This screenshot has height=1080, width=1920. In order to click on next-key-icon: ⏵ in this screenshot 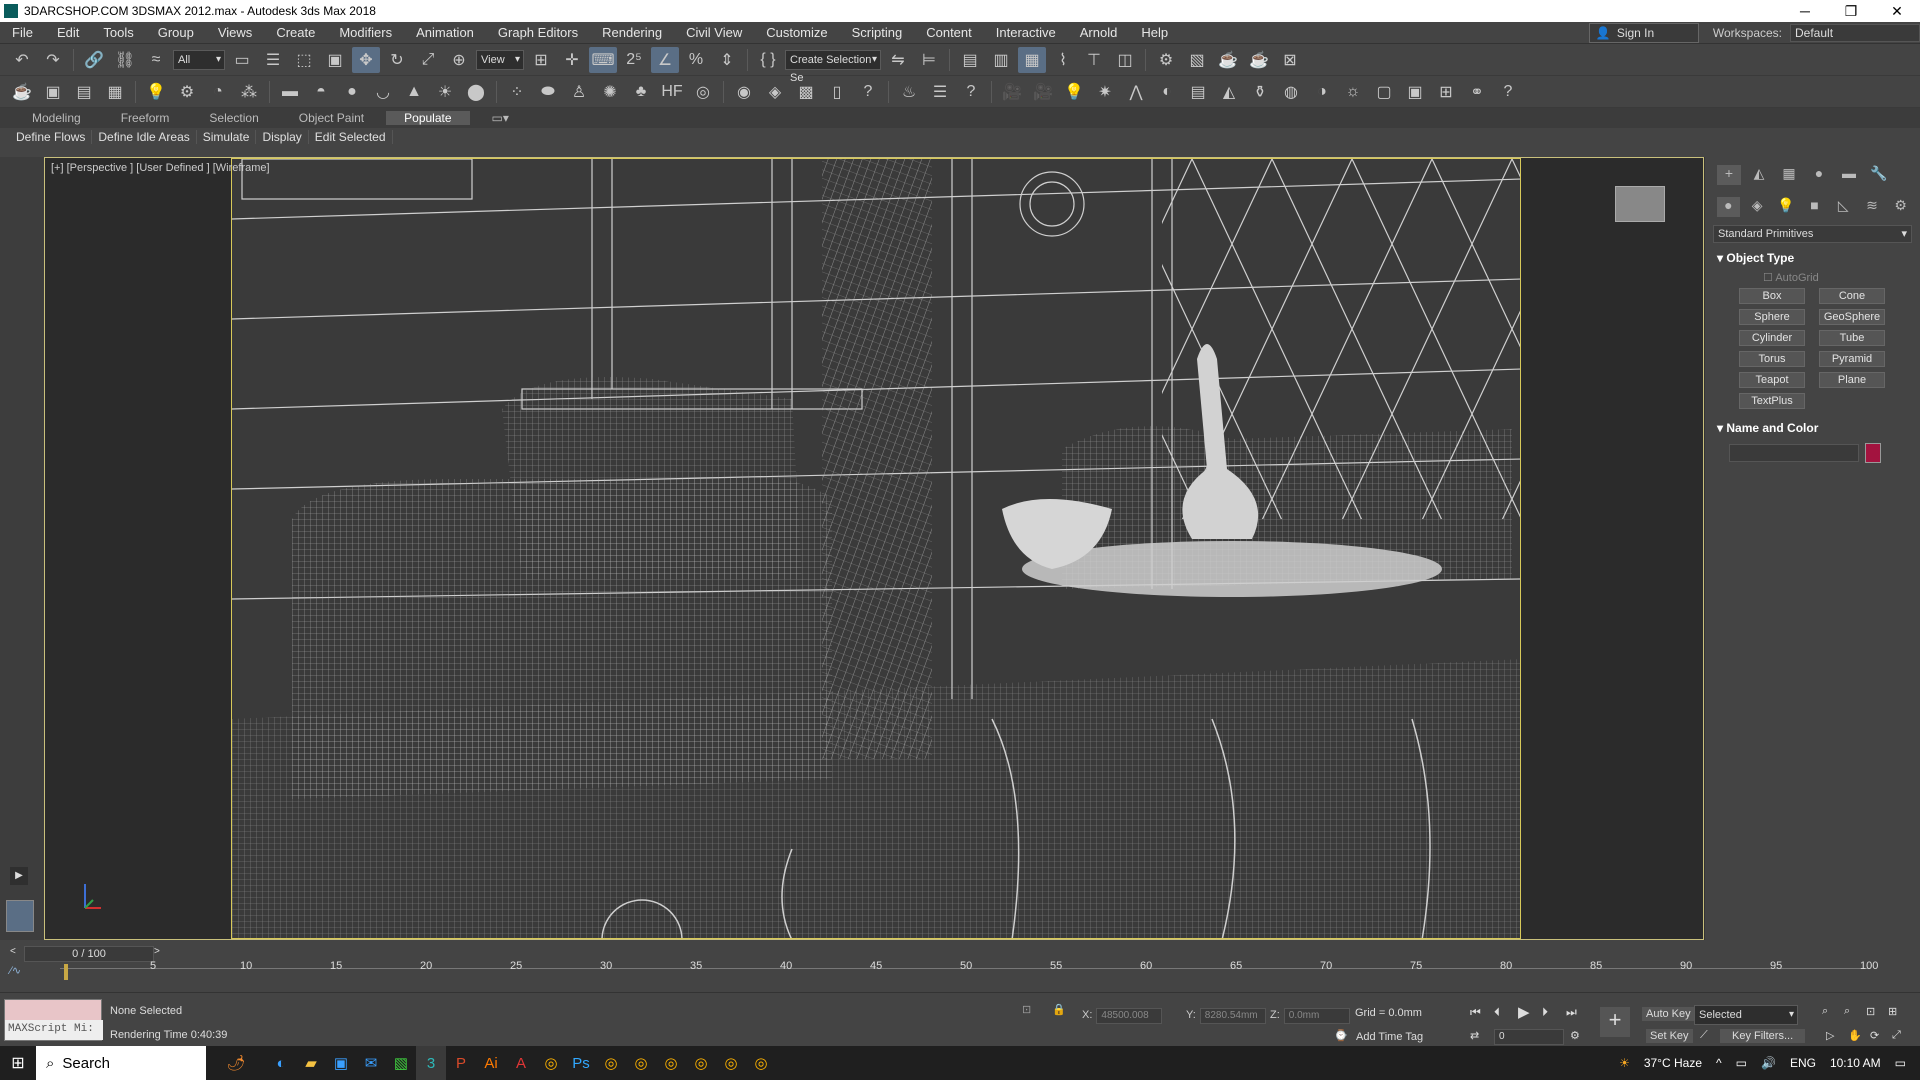, I will do `click(1545, 1012)`.